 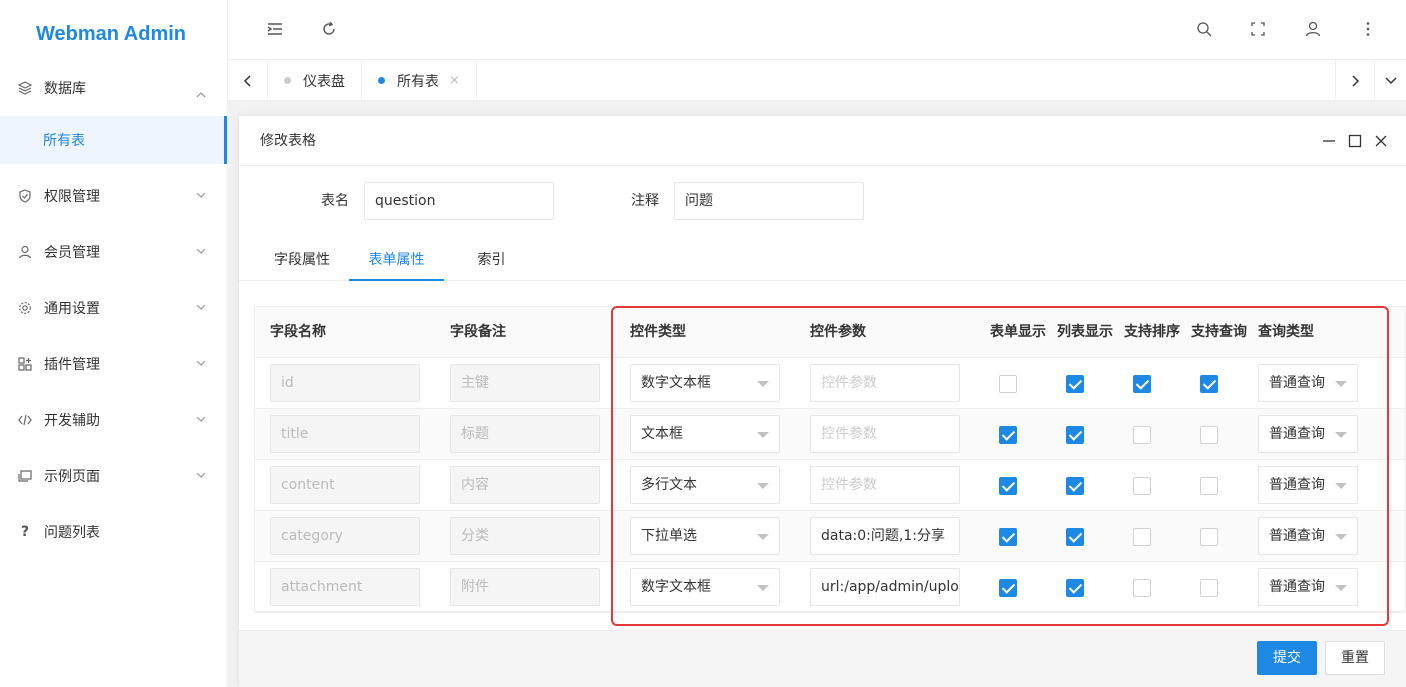 What do you see at coordinates (885, 536) in the screenshot?
I see `control-param-input: data:0:问题,1:分享` at bounding box center [885, 536].